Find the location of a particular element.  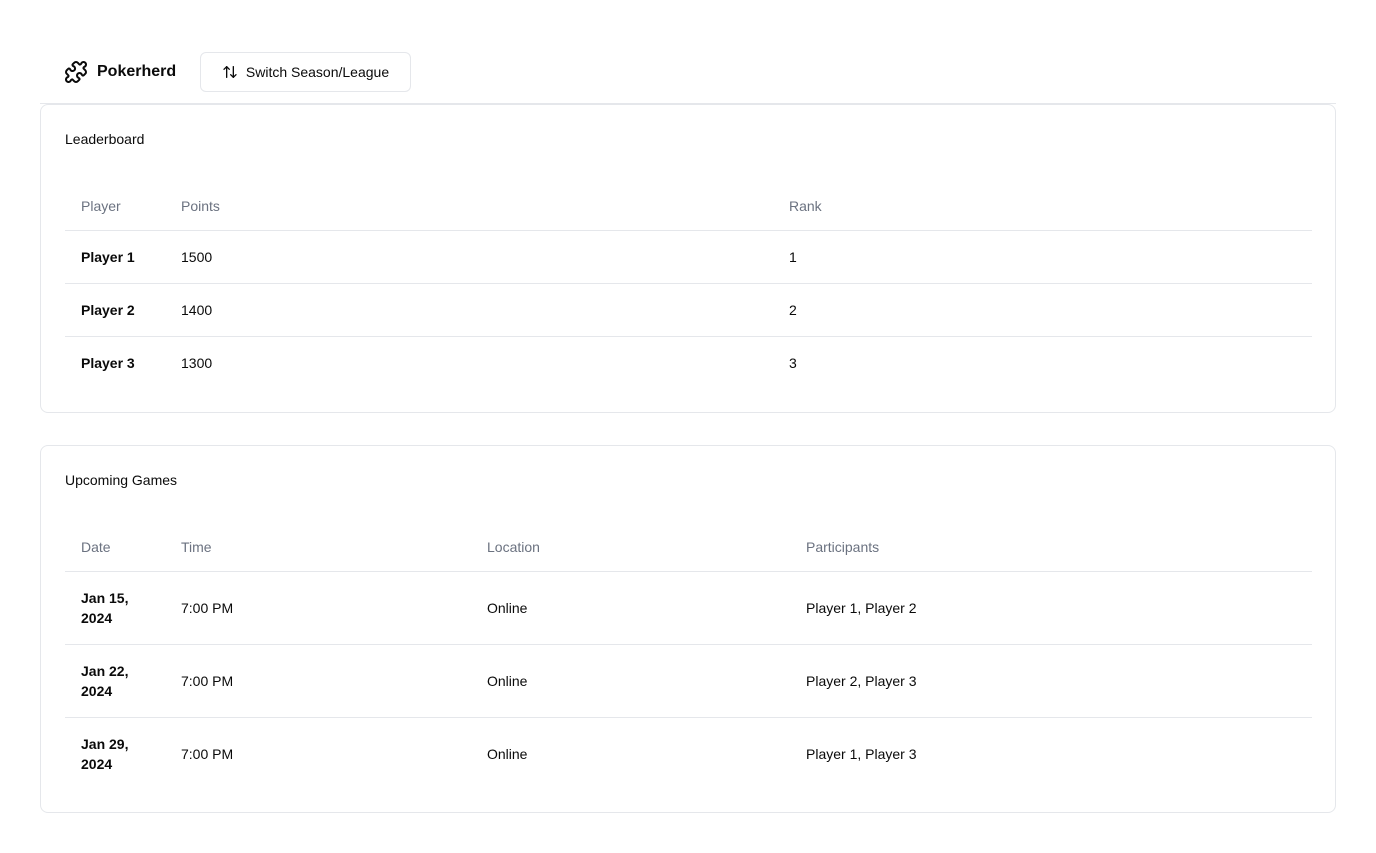

cell-participants: Player 2, Player 3 is located at coordinates (1051, 681).